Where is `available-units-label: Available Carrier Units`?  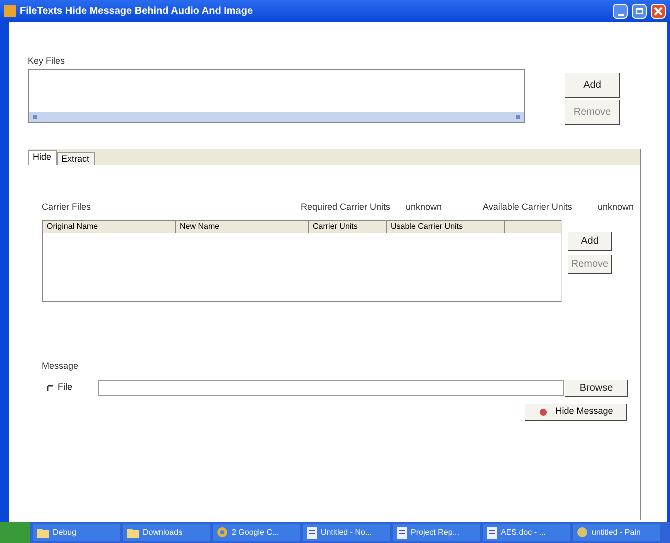
available-units-label: Available Carrier Units is located at coordinates (528, 207).